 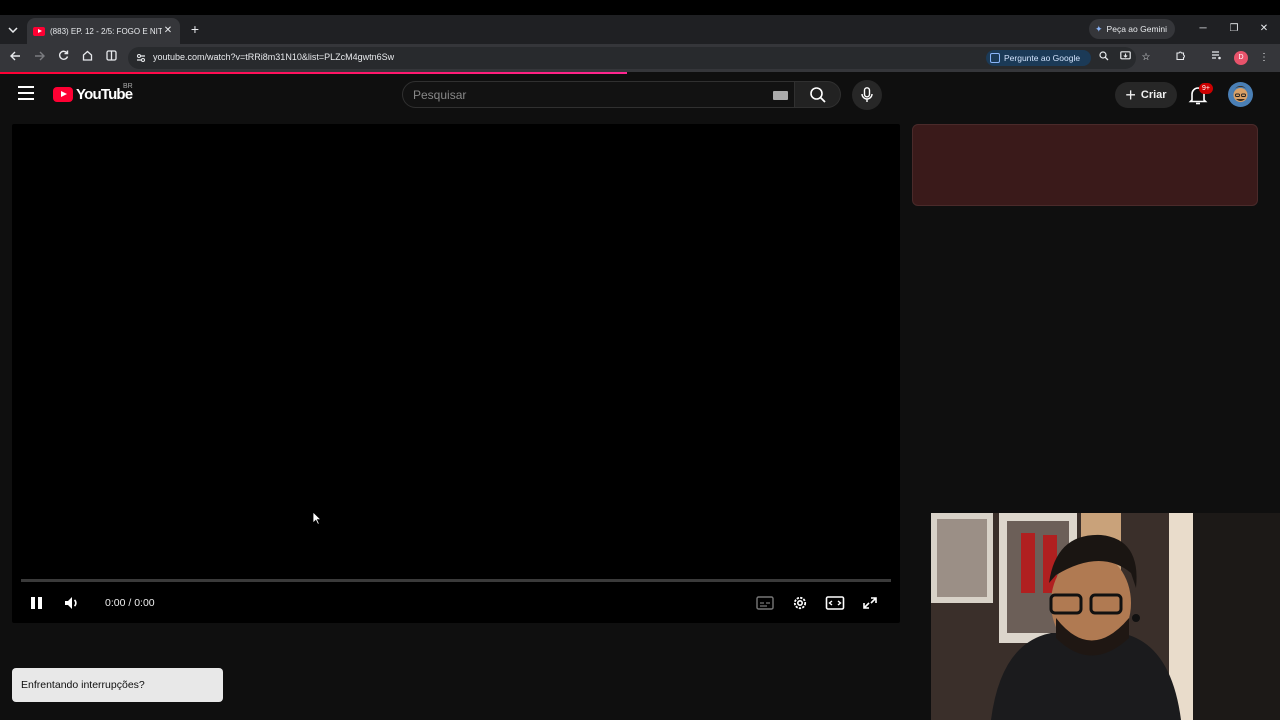 I want to click on youtube-play-icon, so click(x=63, y=94).